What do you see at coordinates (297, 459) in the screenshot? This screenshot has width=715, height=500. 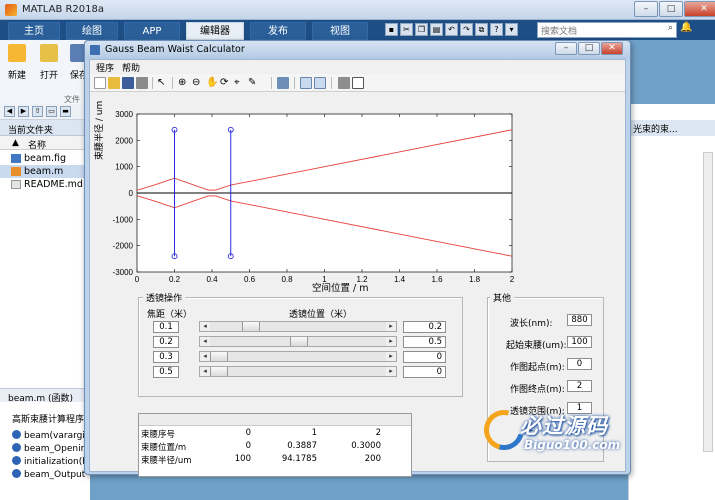 I see `table-cell: 94.1785` at bounding box center [297, 459].